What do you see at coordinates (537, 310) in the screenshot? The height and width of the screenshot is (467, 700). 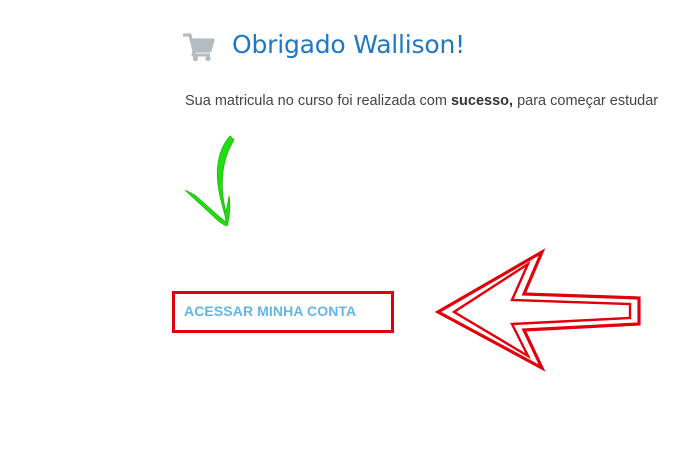 I see `red-arrow-icon` at bounding box center [537, 310].